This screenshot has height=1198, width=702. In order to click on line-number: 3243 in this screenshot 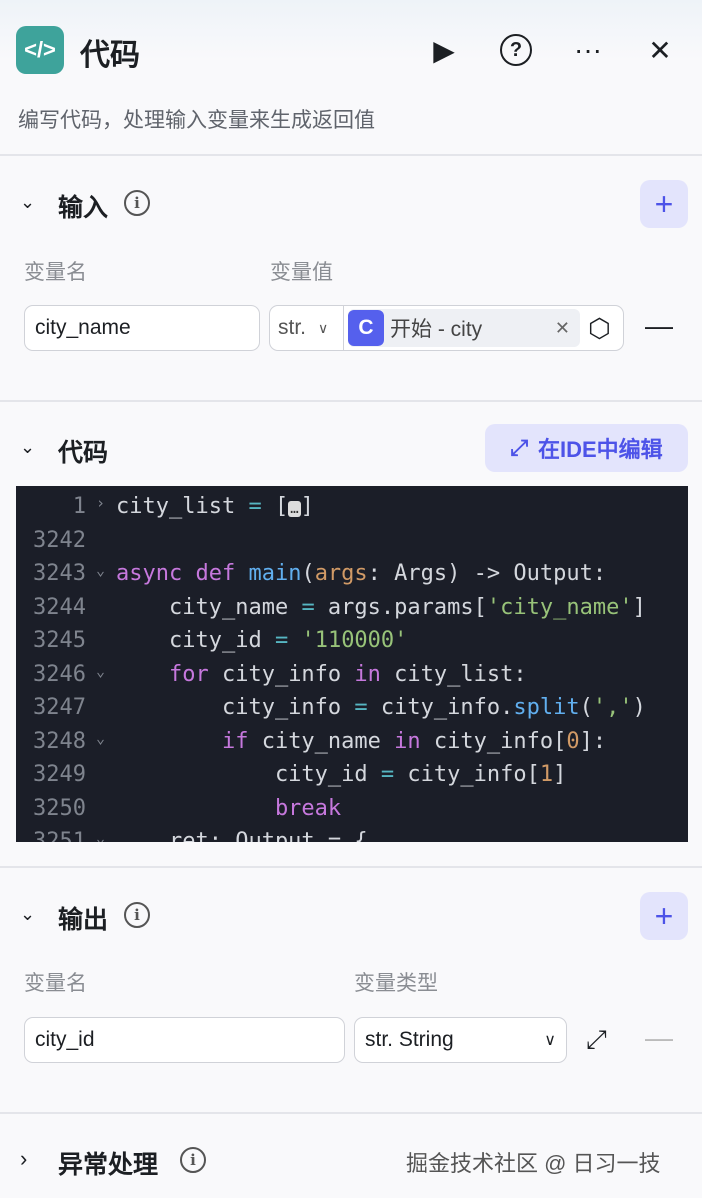, I will do `click(59, 573)`.